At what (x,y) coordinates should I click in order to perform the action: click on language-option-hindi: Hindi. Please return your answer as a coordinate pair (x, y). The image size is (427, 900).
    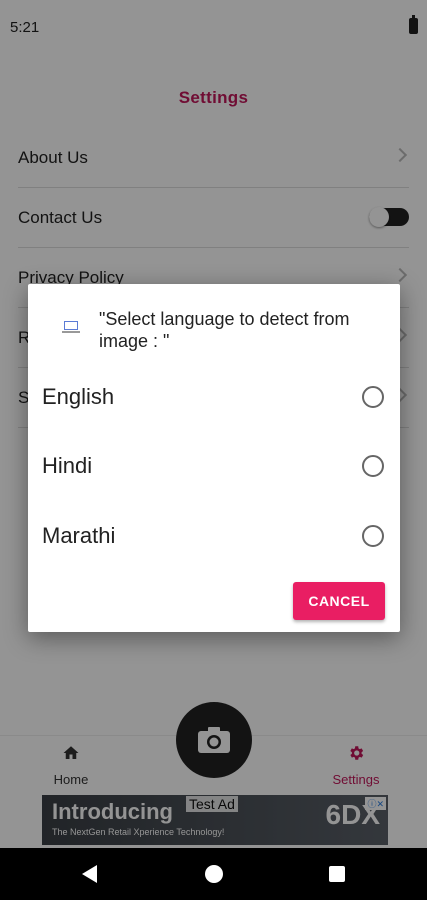
    Looking at the image, I should click on (214, 467).